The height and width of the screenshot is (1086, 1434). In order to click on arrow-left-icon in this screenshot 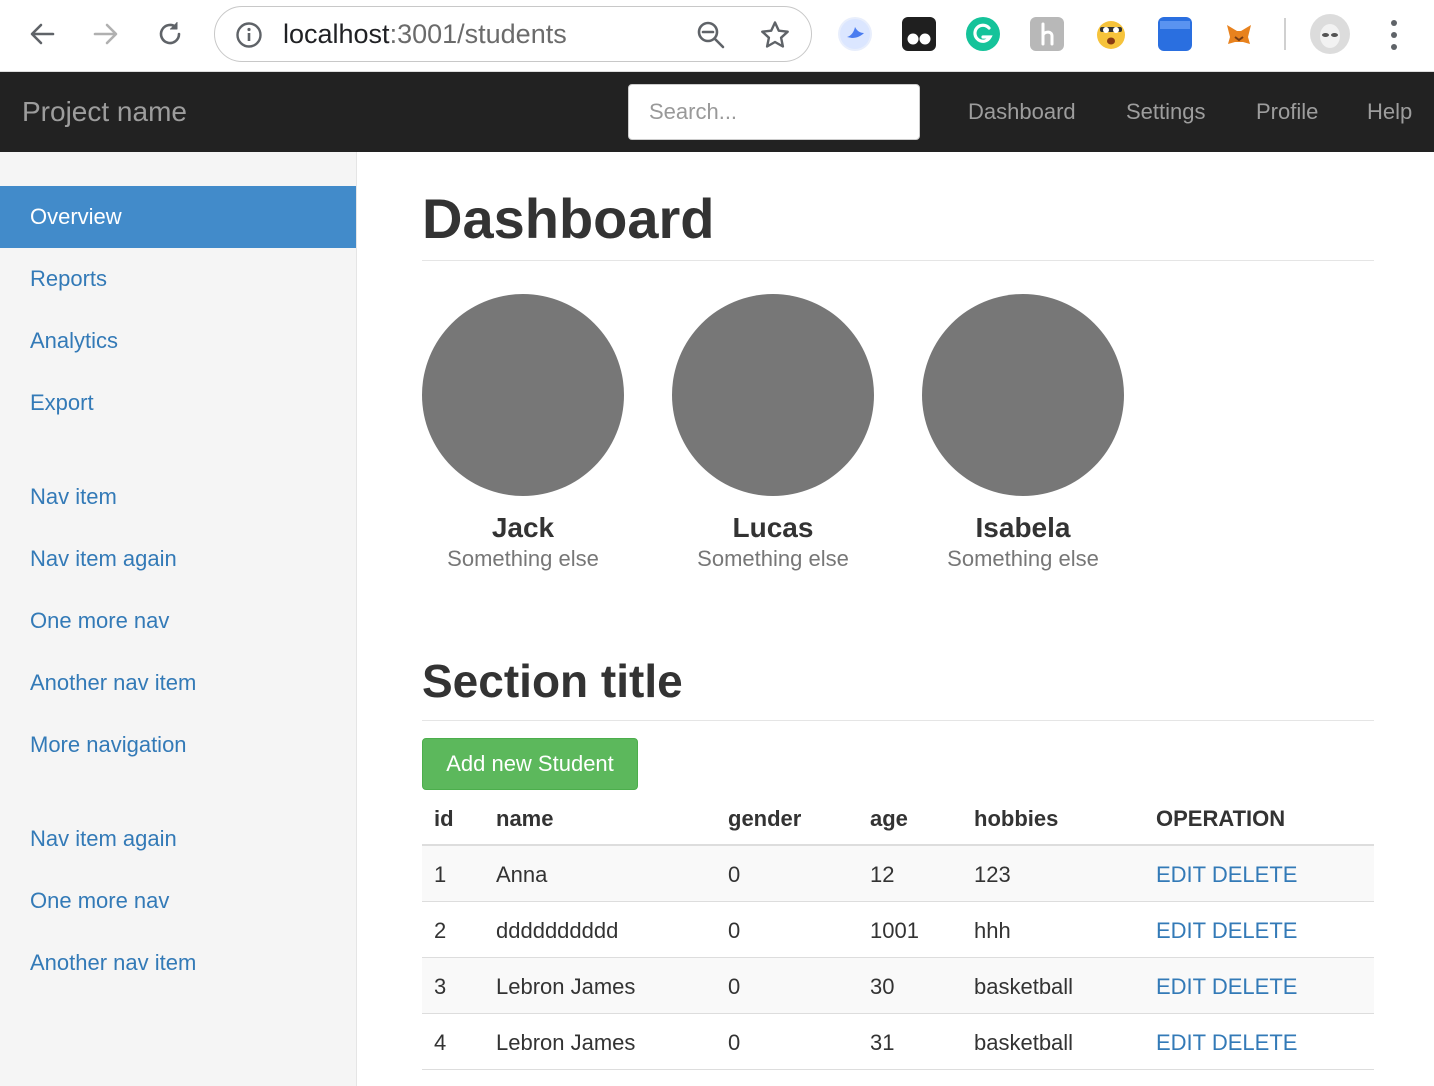, I will do `click(42, 34)`.